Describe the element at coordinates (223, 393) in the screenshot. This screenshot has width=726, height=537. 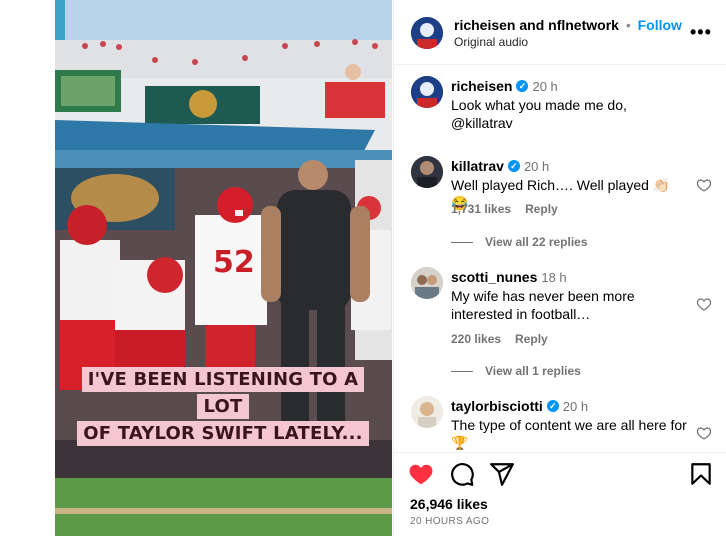
I see `caption-line-1: I'VE BEEN LISTENING TO A LOT` at that location.